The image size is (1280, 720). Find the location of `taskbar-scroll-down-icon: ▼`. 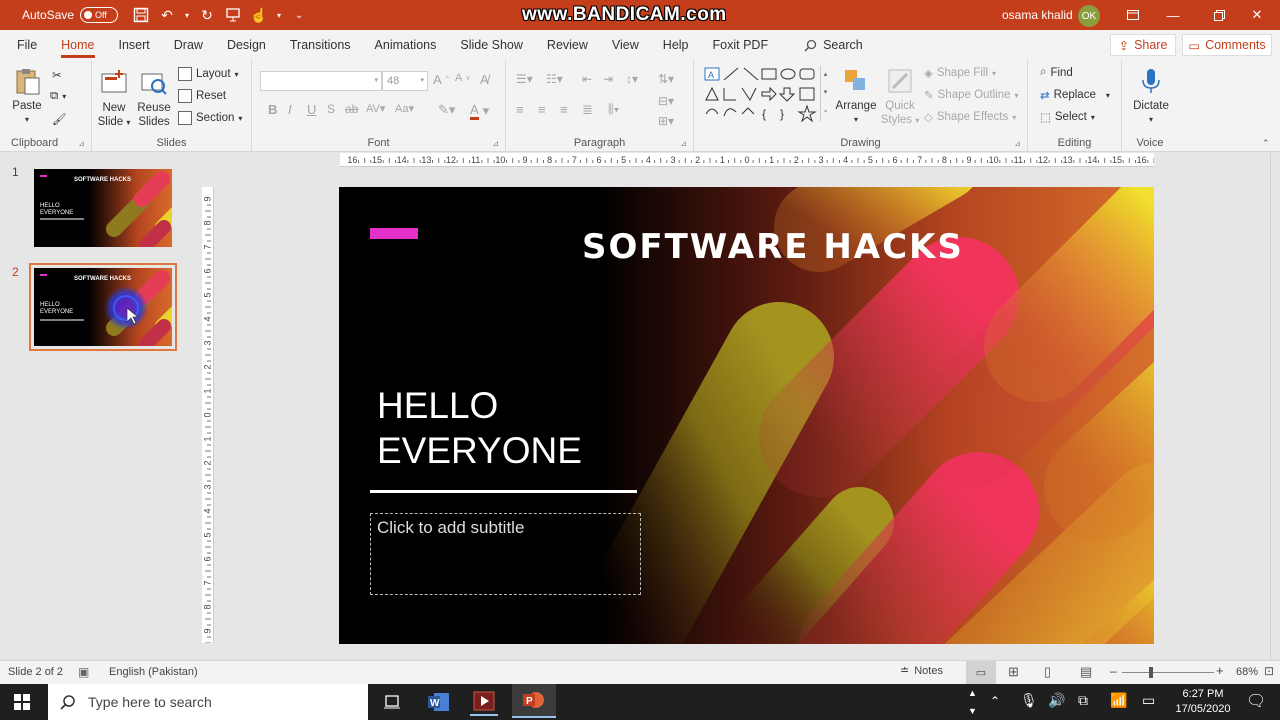

taskbar-scroll-down-icon: ▼ is located at coordinates (972, 711).